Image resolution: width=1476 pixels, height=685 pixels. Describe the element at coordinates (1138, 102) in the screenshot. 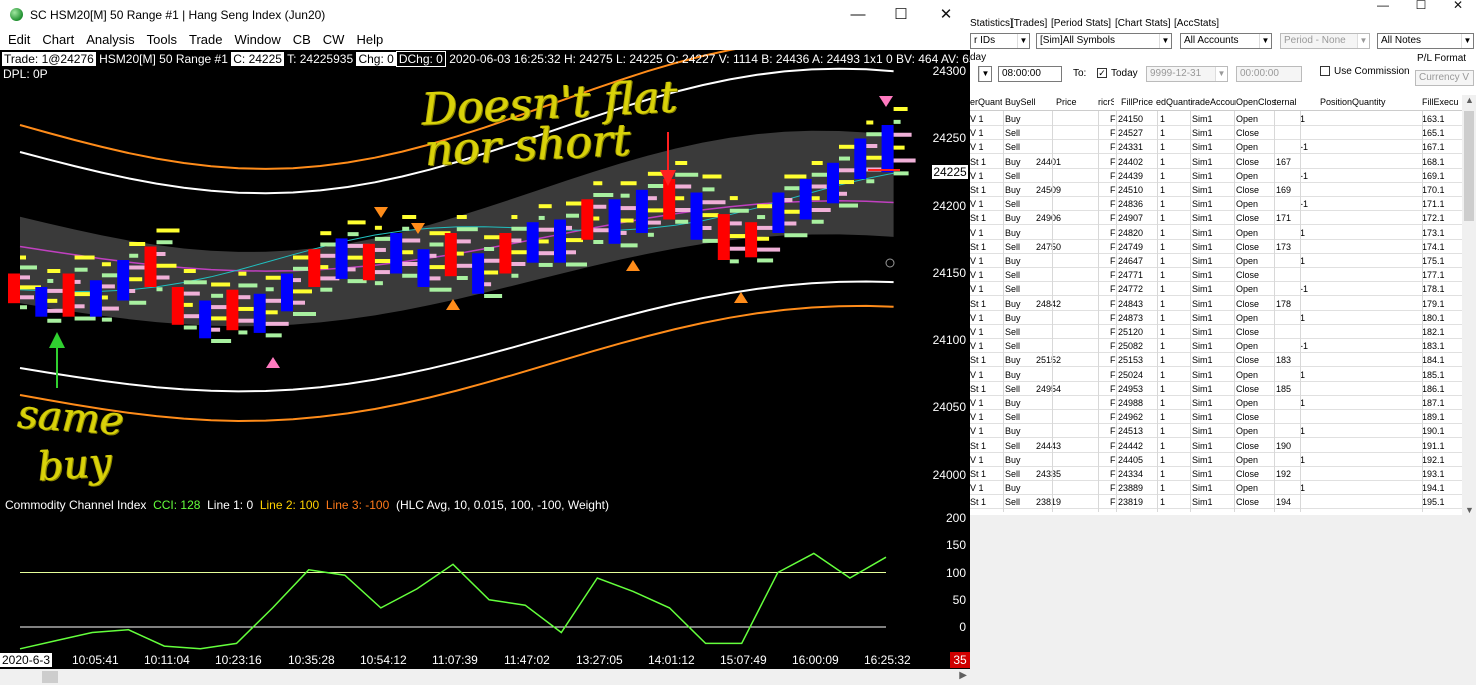

I see `column-header: FillPrice` at that location.